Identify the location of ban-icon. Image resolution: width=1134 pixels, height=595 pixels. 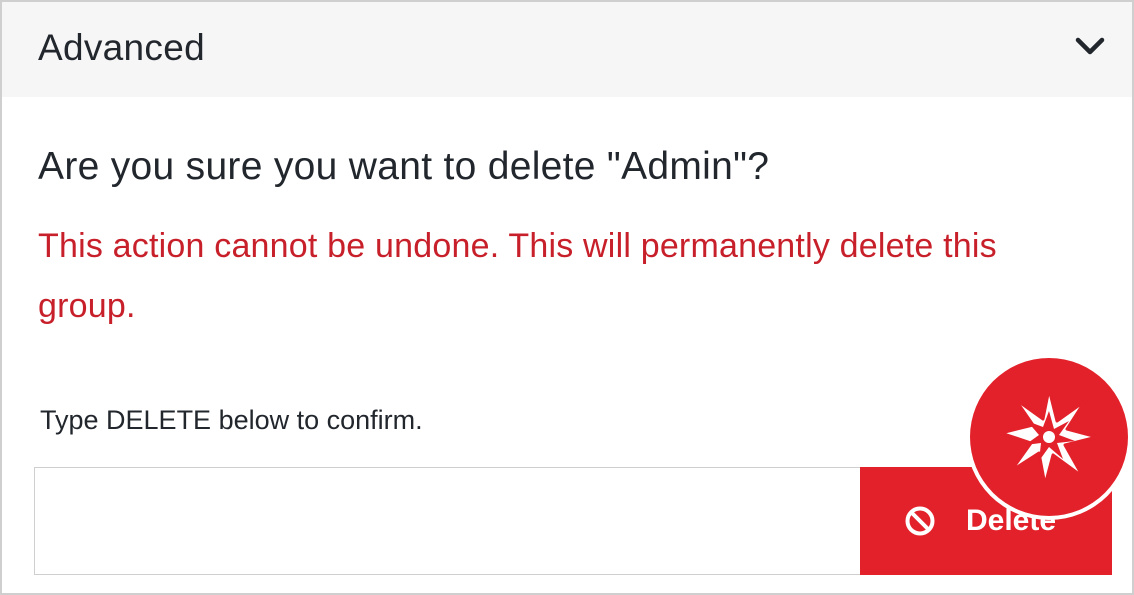
(920, 521).